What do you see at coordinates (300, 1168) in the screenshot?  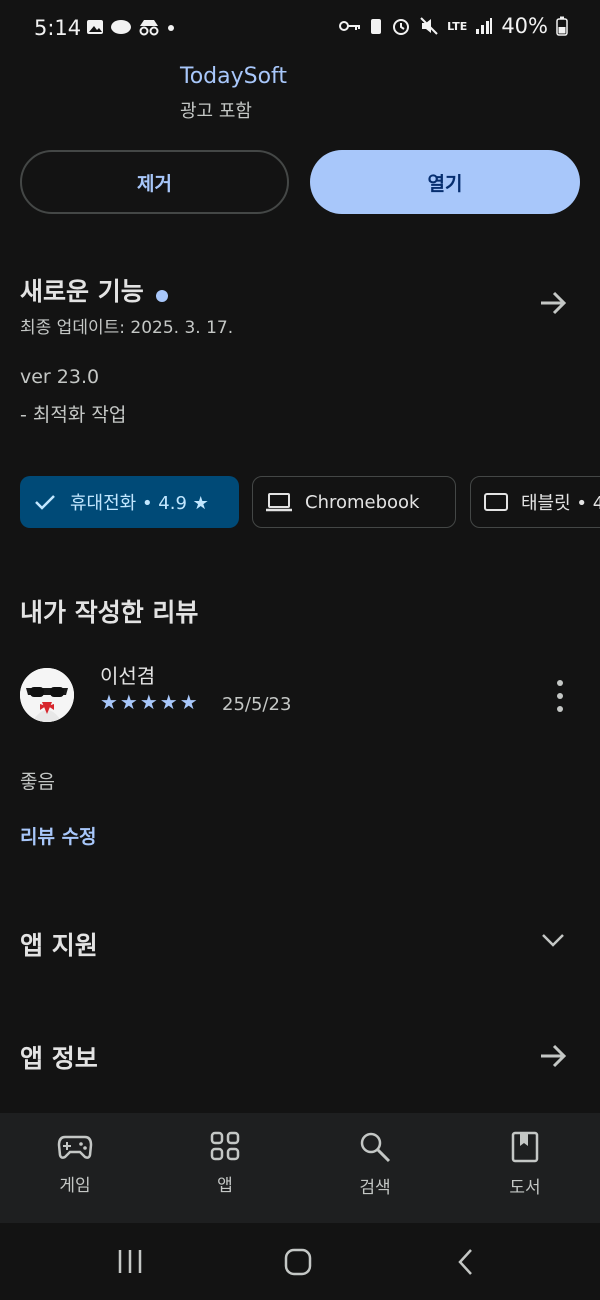 I see `bottom-navigation: 게임 앱 검색 도서` at bounding box center [300, 1168].